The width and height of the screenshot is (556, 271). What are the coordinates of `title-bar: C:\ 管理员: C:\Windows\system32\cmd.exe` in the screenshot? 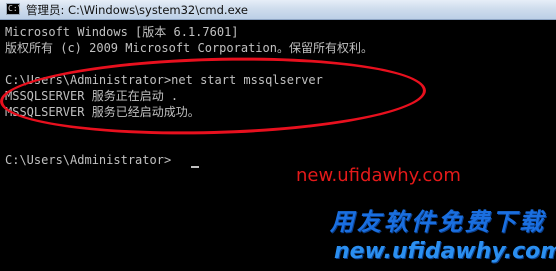 It's located at (278, 10).